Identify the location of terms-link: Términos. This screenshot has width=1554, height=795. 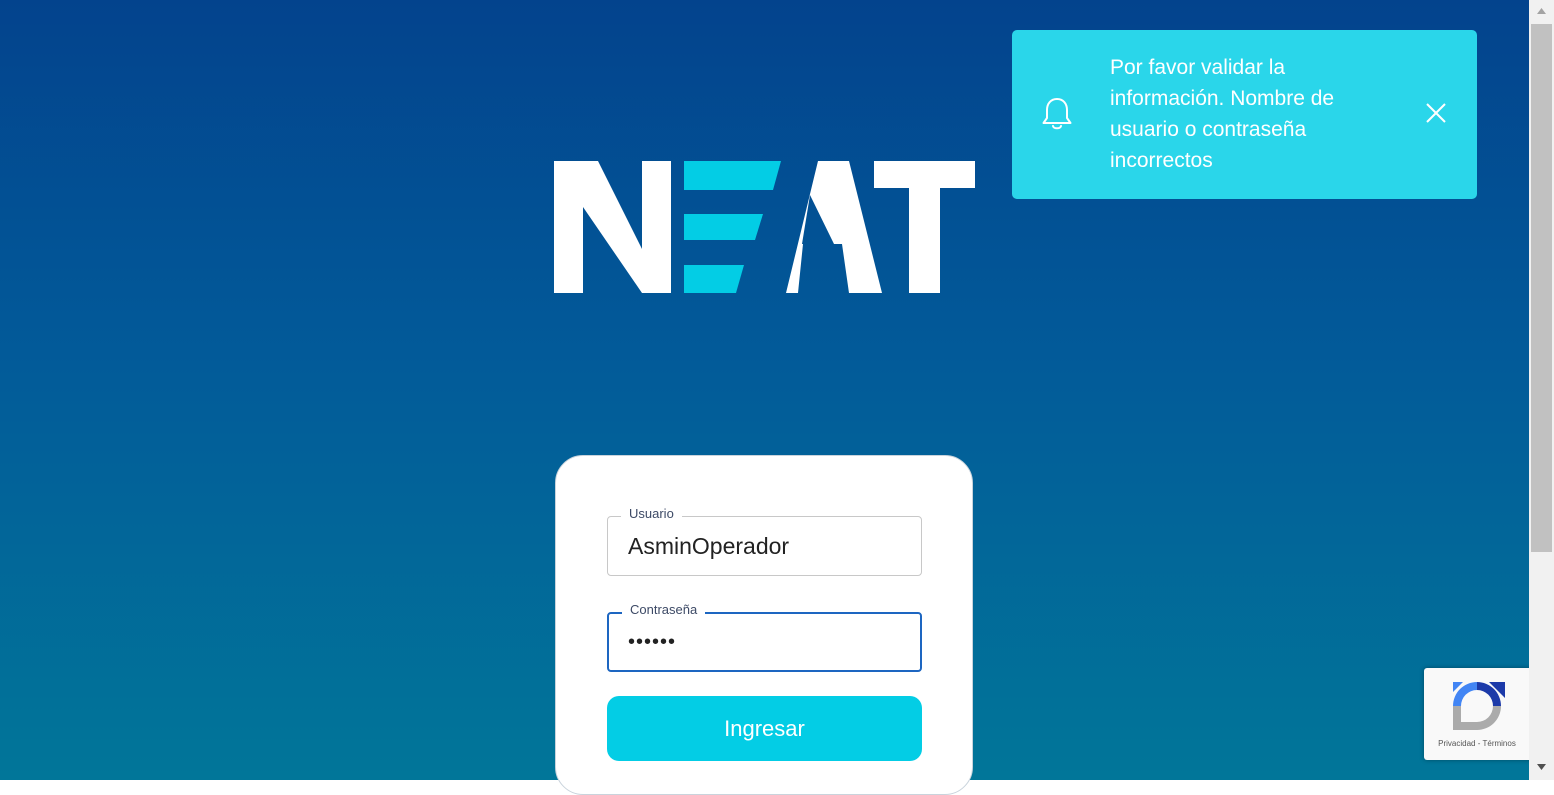
(1498, 743).